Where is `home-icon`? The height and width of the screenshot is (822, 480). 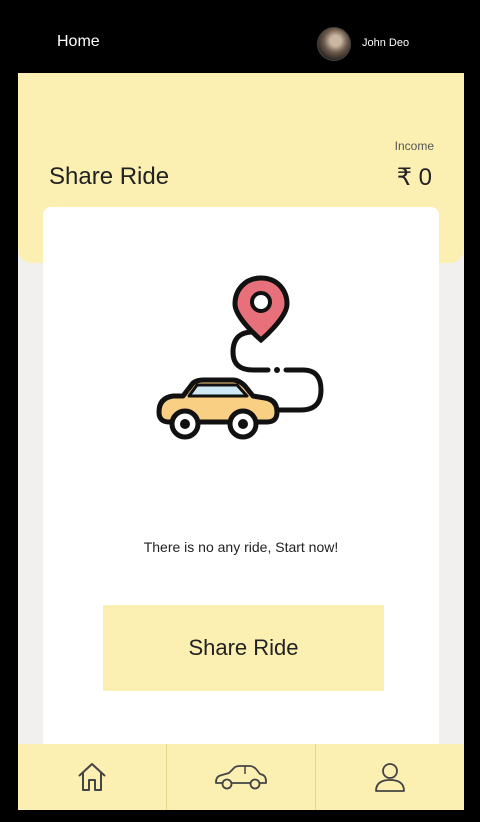 home-icon is located at coordinates (92, 777).